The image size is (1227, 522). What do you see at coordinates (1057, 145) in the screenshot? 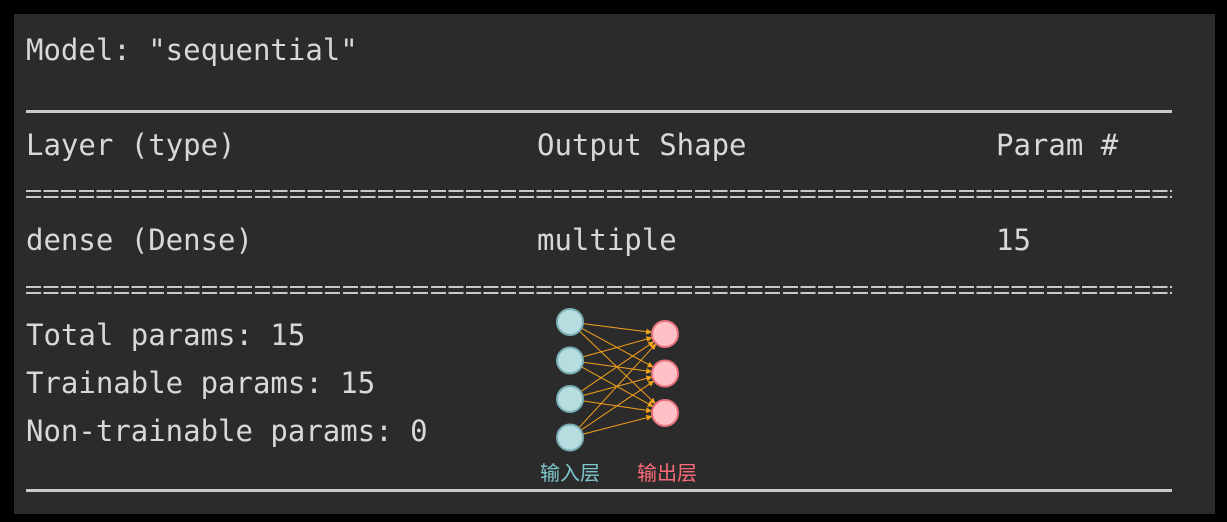
I see `header-param-count: Param #` at bounding box center [1057, 145].